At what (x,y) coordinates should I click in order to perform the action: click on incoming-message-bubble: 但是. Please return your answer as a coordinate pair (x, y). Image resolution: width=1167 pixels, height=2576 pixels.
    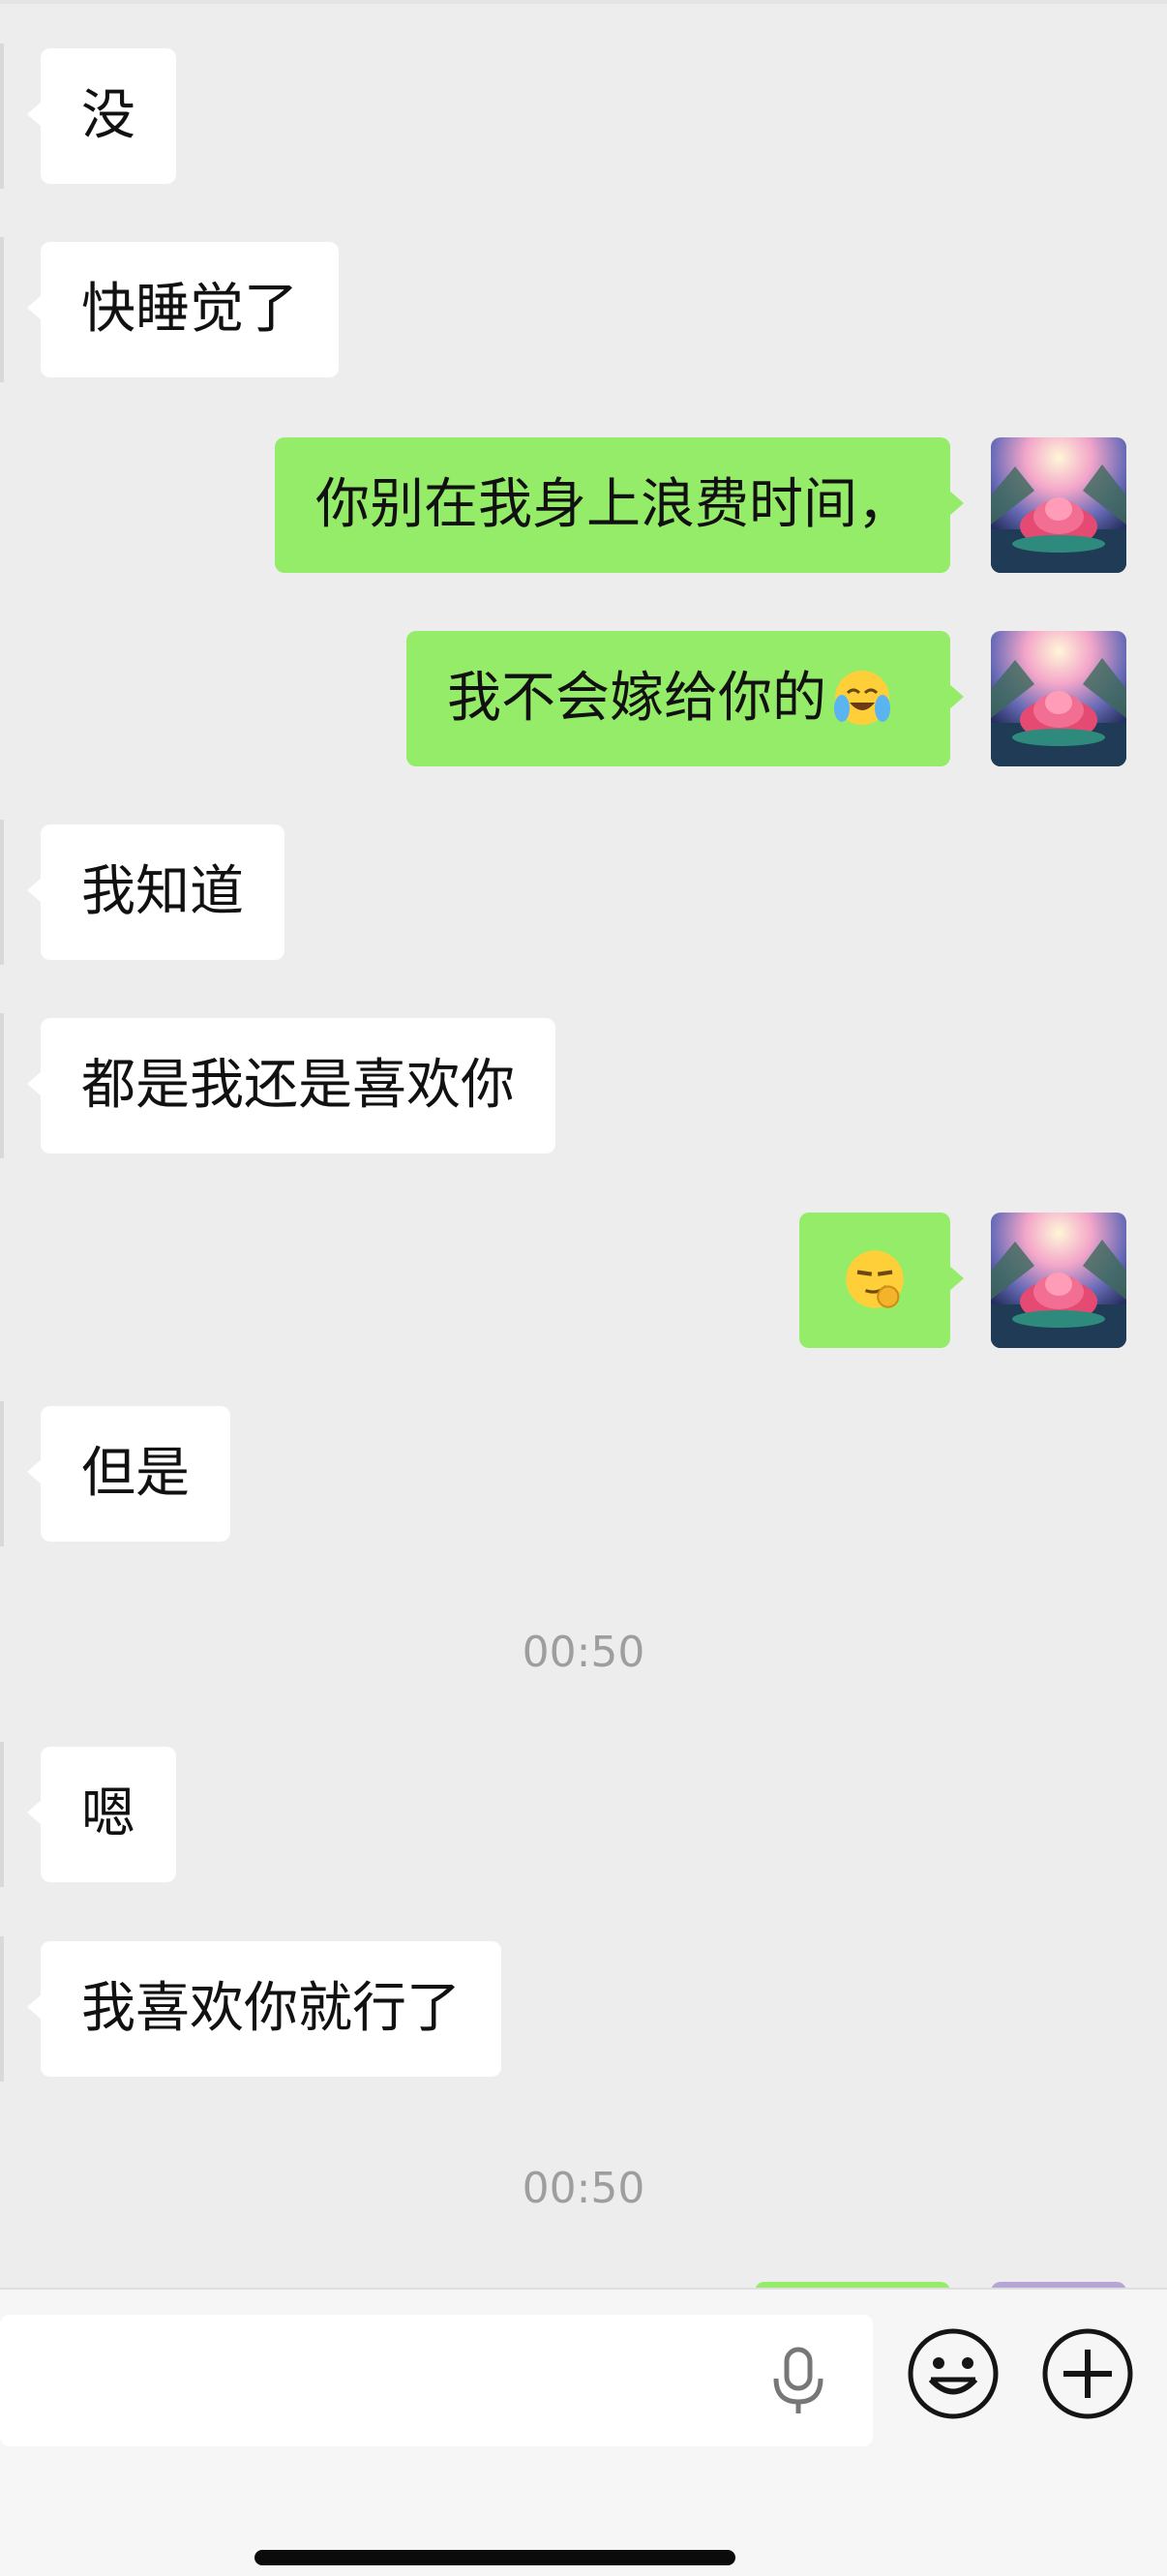
    Looking at the image, I should click on (128, 1474).